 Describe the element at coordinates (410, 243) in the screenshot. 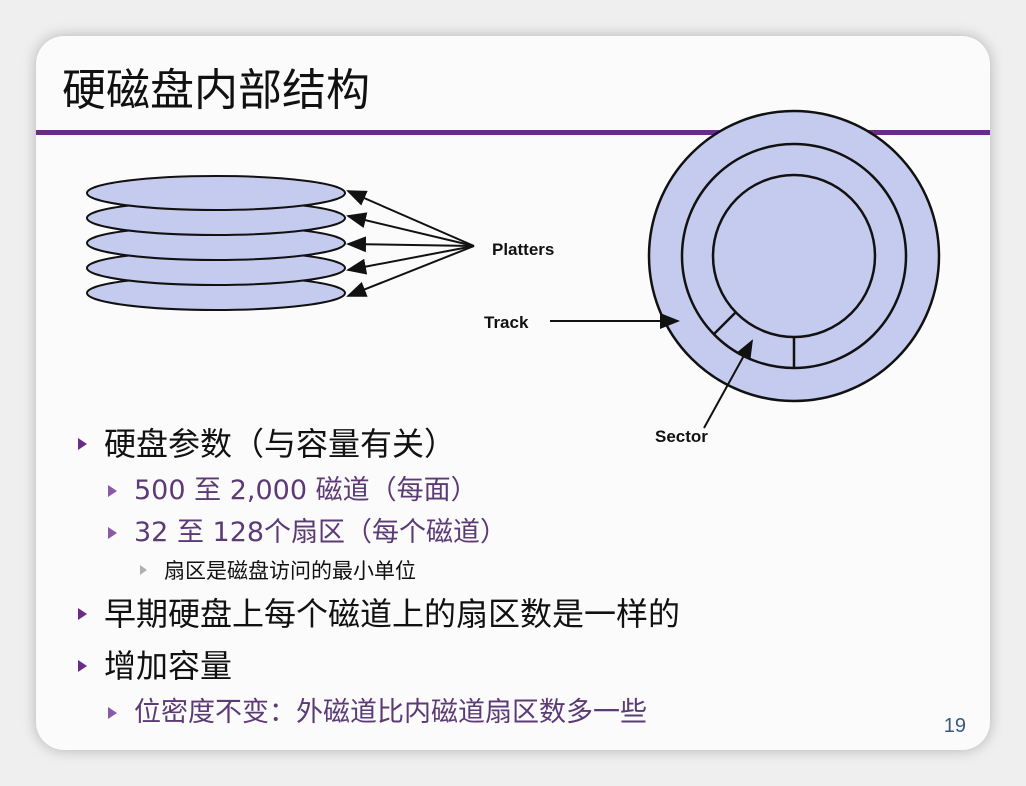

I see `platter-arrows` at that location.